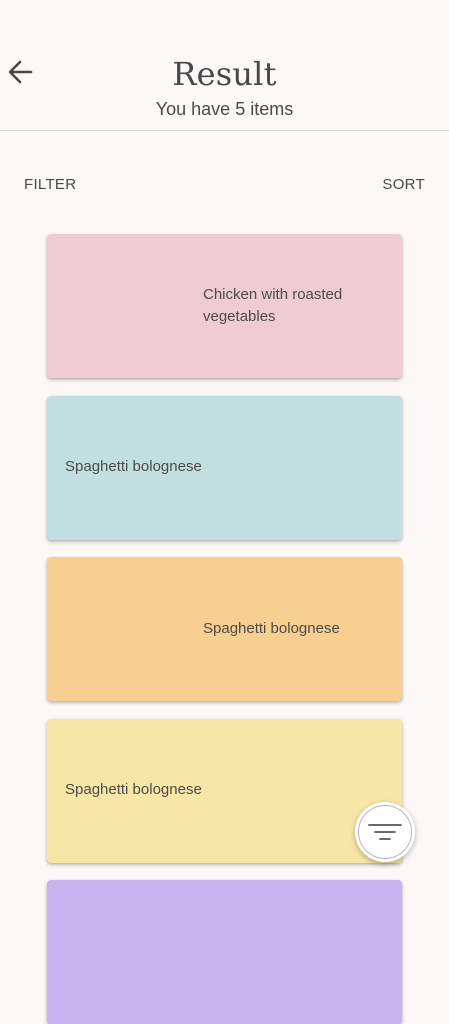 This screenshot has width=449, height=1024. Describe the element at coordinates (50, 185) in the screenshot. I see `filter-button: FILTER` at that location.